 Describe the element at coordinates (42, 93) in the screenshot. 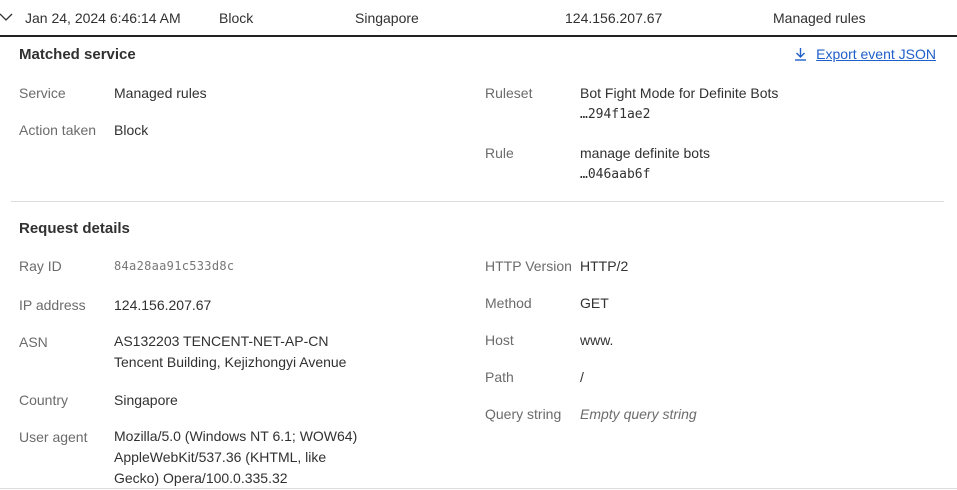

I see `service-label: Service` at that location.